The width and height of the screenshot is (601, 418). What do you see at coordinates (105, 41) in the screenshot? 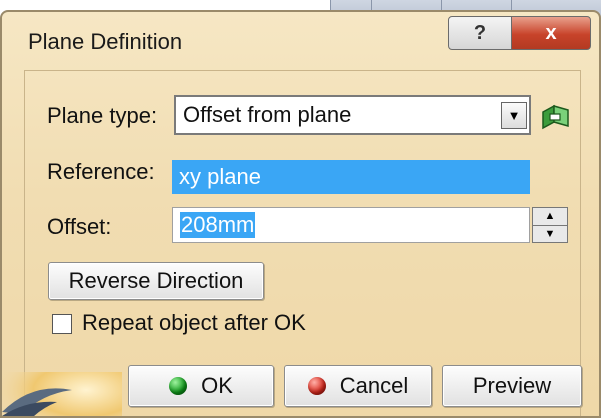
I see `dialog-title: Plane Definition` at bounding box center [105, 41].